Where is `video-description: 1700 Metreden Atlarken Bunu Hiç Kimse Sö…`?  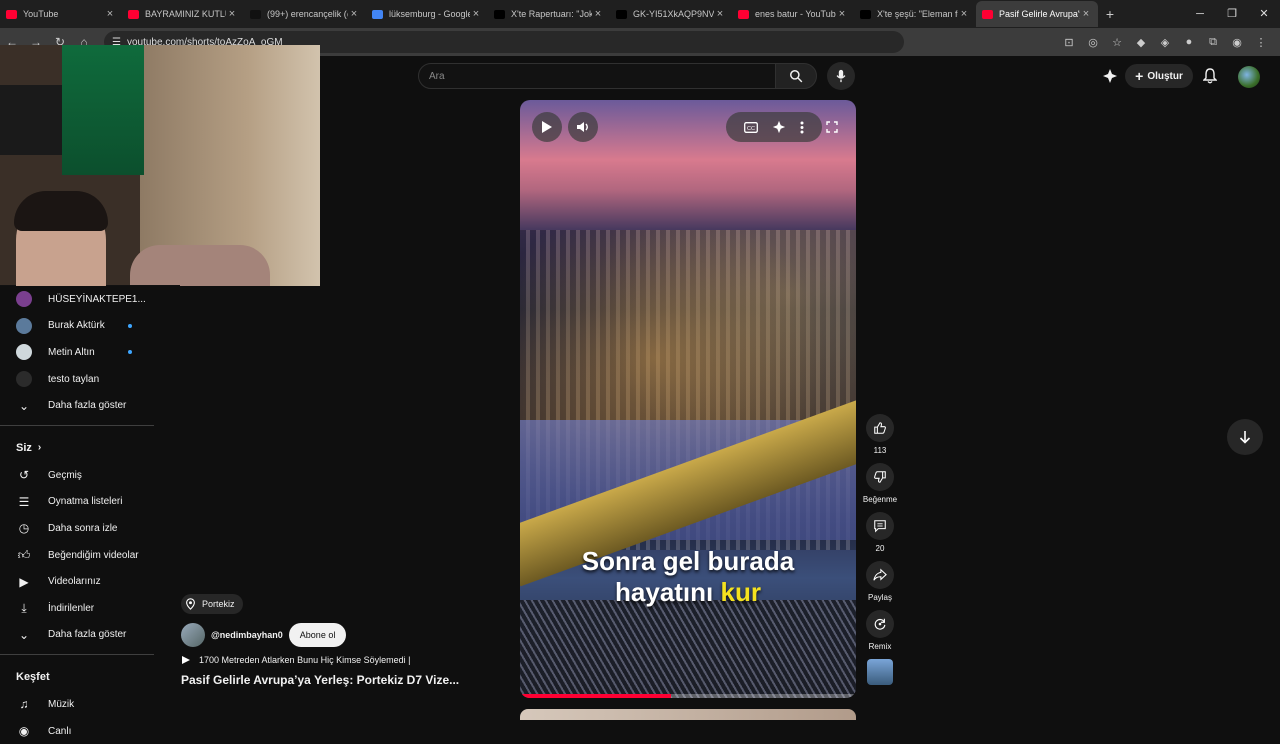
video-description: 1700 Metreden Atlarken Bunu Hiç Kimse Sö… is located at coordinates (305, 660).